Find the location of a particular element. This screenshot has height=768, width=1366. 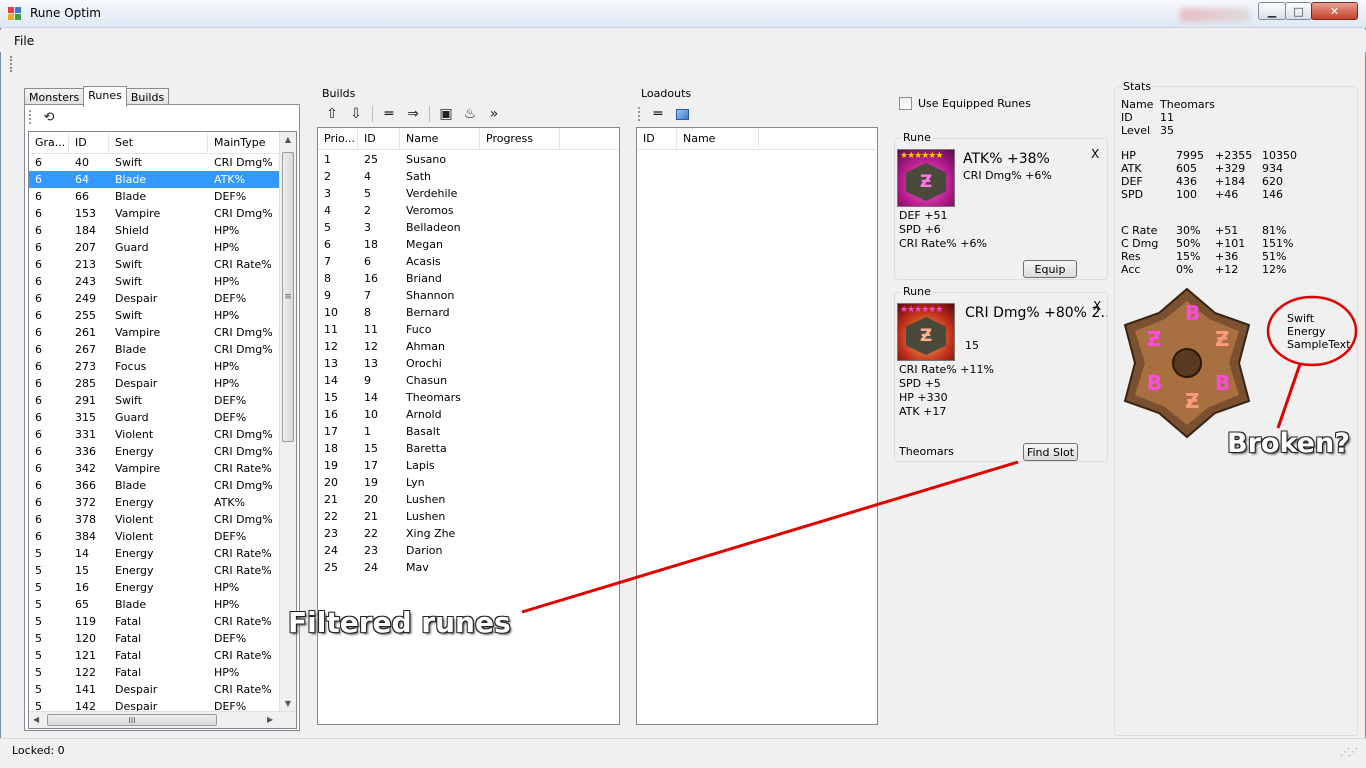

fire-icon: ♨ is located at coordinates (470, 114).